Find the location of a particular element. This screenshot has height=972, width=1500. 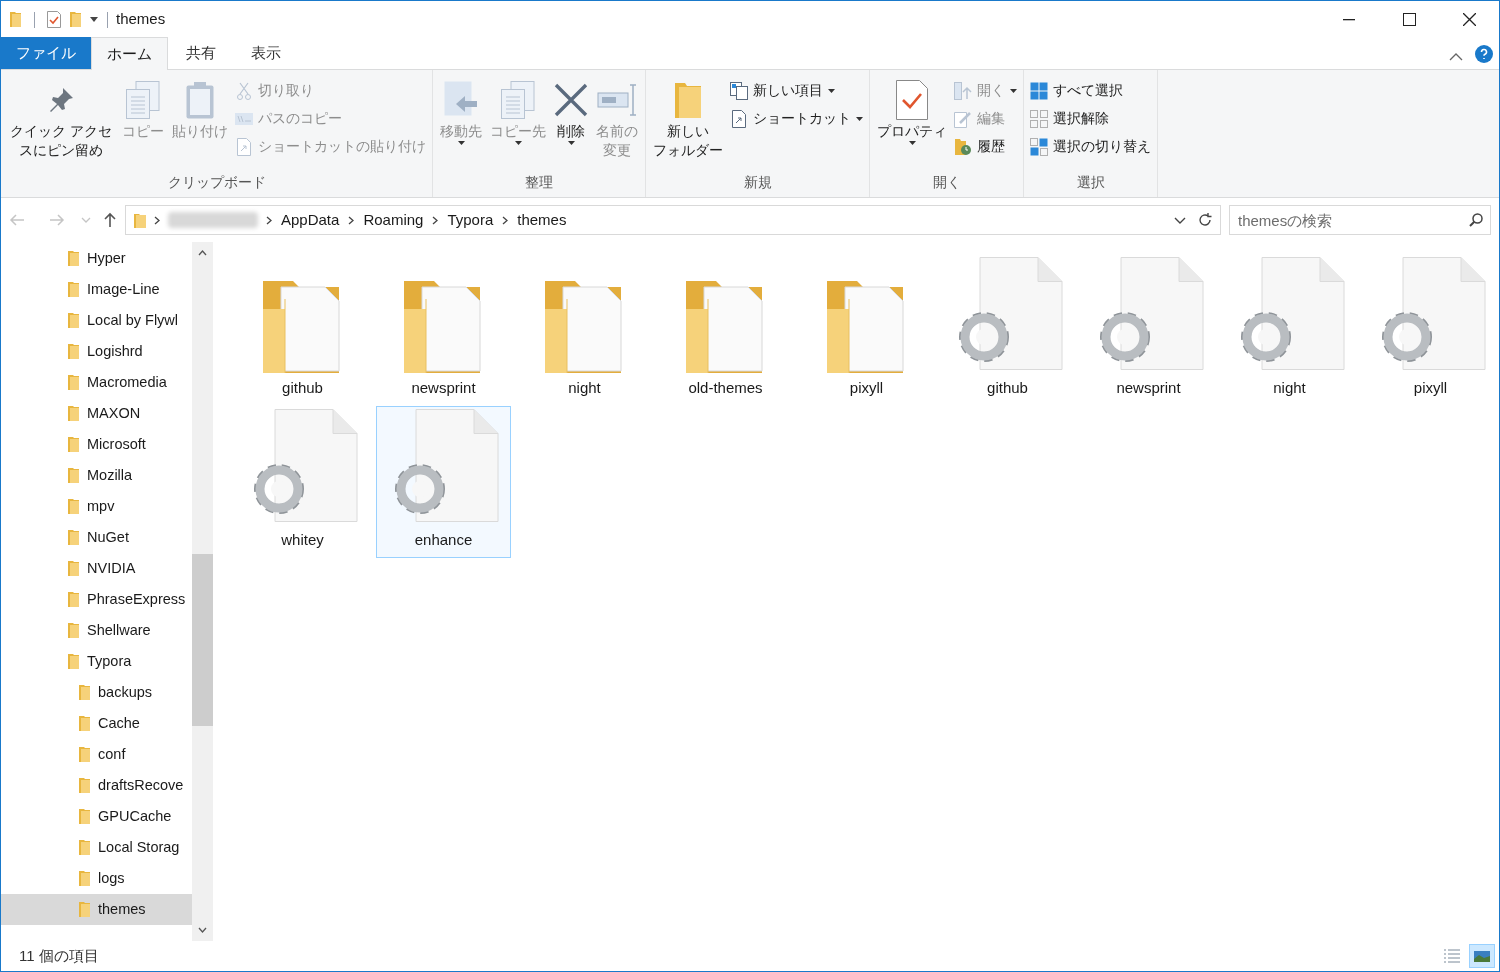

tree-item: NVIDIA is located at coordinates (96, 568).